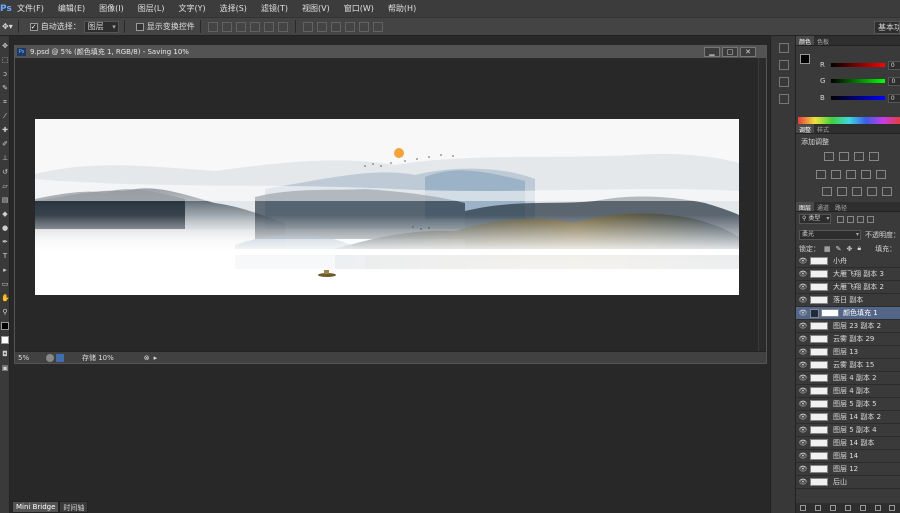  Describe the element at coordinates (784, 82) in the screenshot. I see `brush-panel-icon` at that location.